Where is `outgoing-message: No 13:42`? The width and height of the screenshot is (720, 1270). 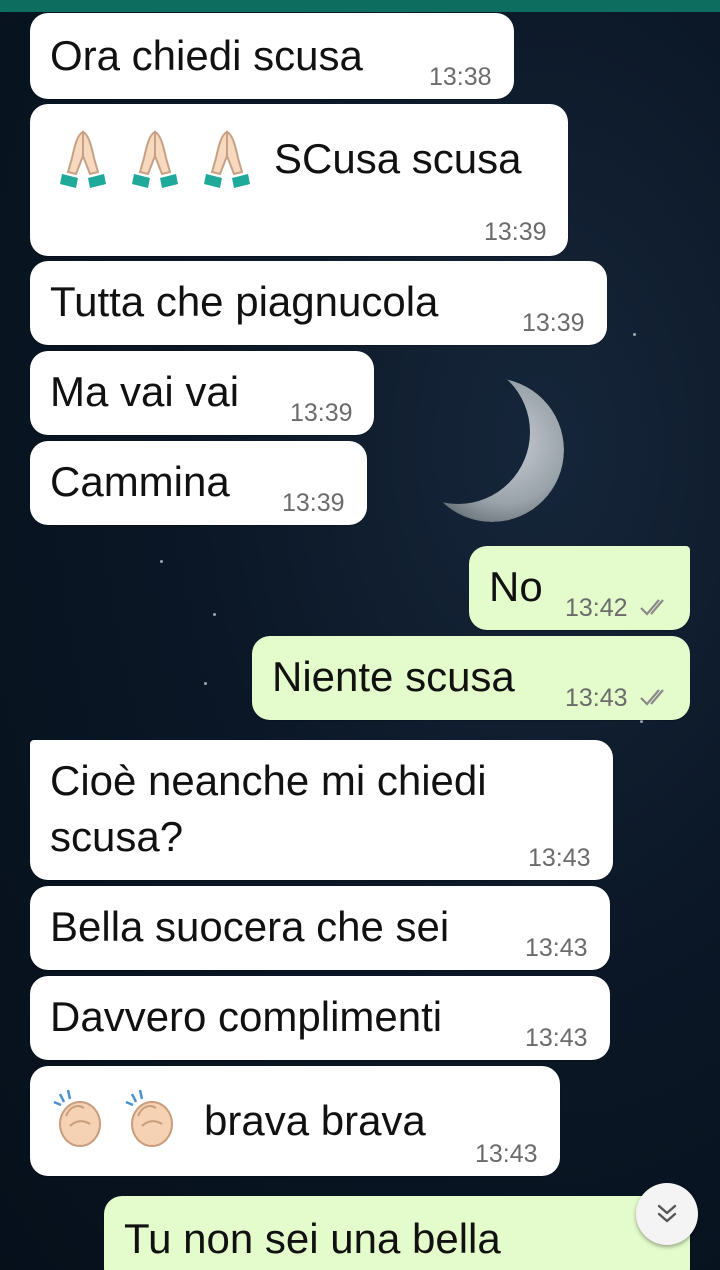 outgoing-message: No 13:42 is located at coordinates (579, 588).